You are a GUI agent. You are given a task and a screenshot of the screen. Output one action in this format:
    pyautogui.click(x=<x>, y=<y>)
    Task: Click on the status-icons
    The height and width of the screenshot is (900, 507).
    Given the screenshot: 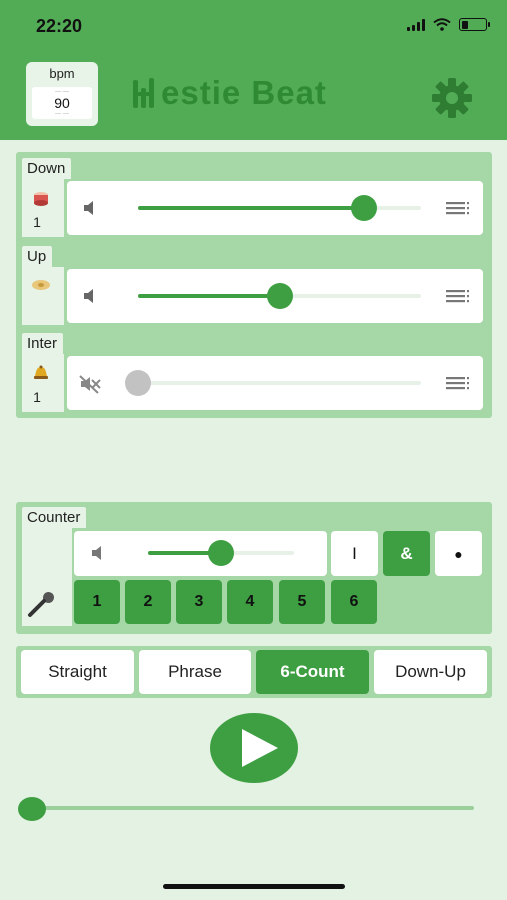 What is the action you would take?
    pyautogui.click(x=448, y=24)
    